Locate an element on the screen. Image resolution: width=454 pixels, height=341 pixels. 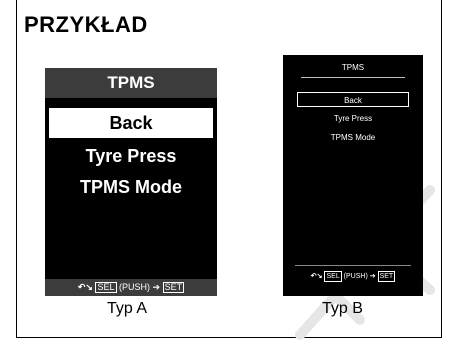
screen-a-footer: ↶↘ SEL (PUSH) ➔ SET is located at coordinates (131, 287).